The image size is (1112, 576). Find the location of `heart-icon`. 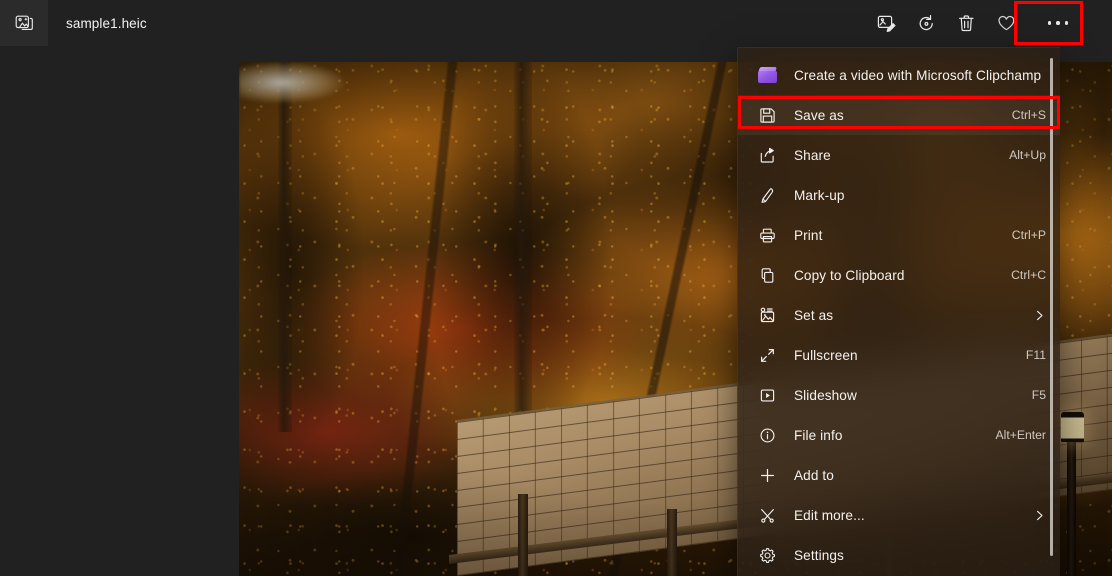

heart-icon is located at coordinates (1006, 23).